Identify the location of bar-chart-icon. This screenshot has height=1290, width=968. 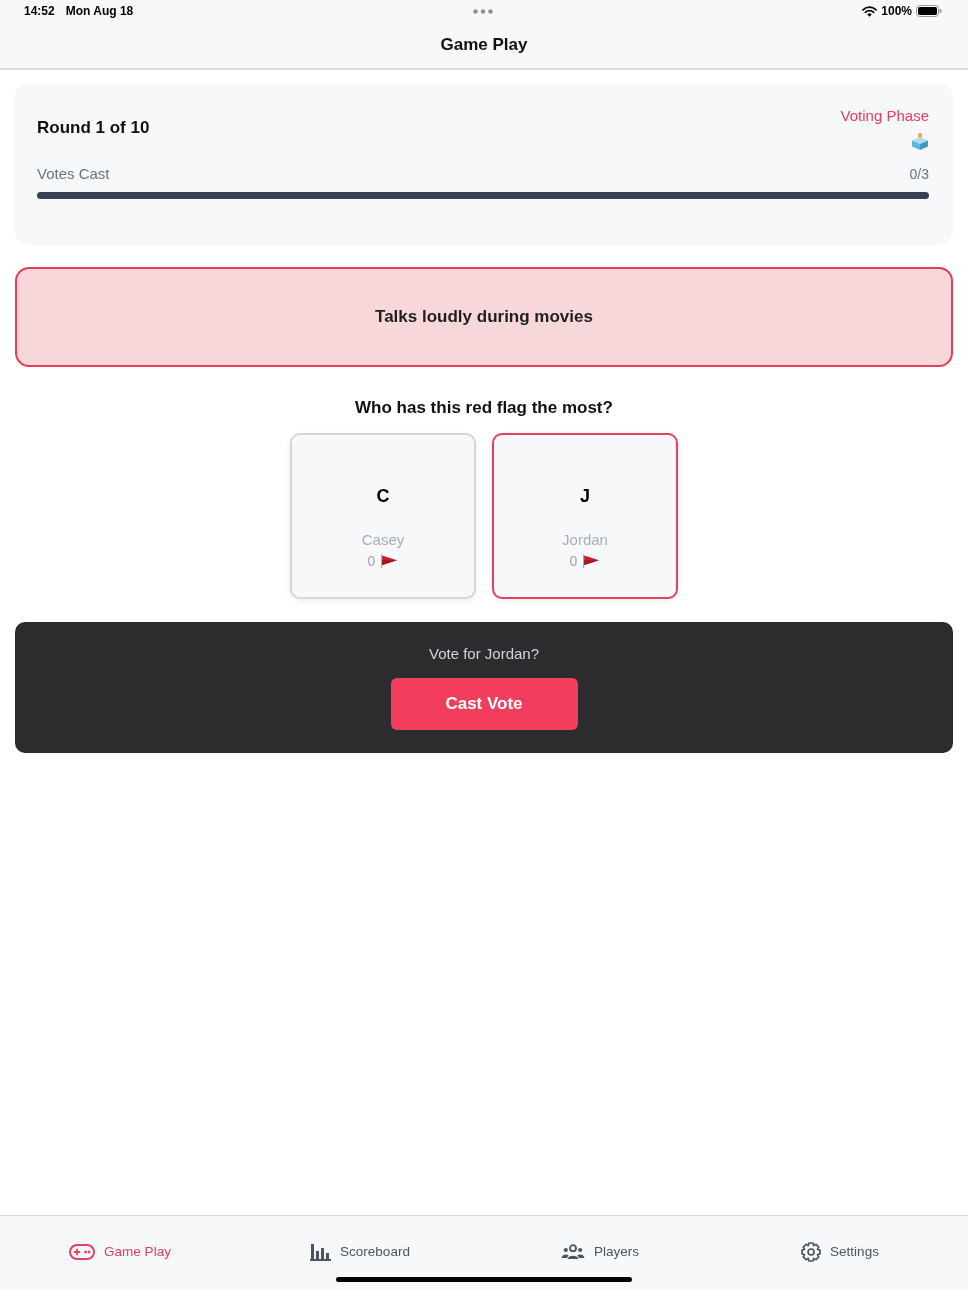
(321, 1252).